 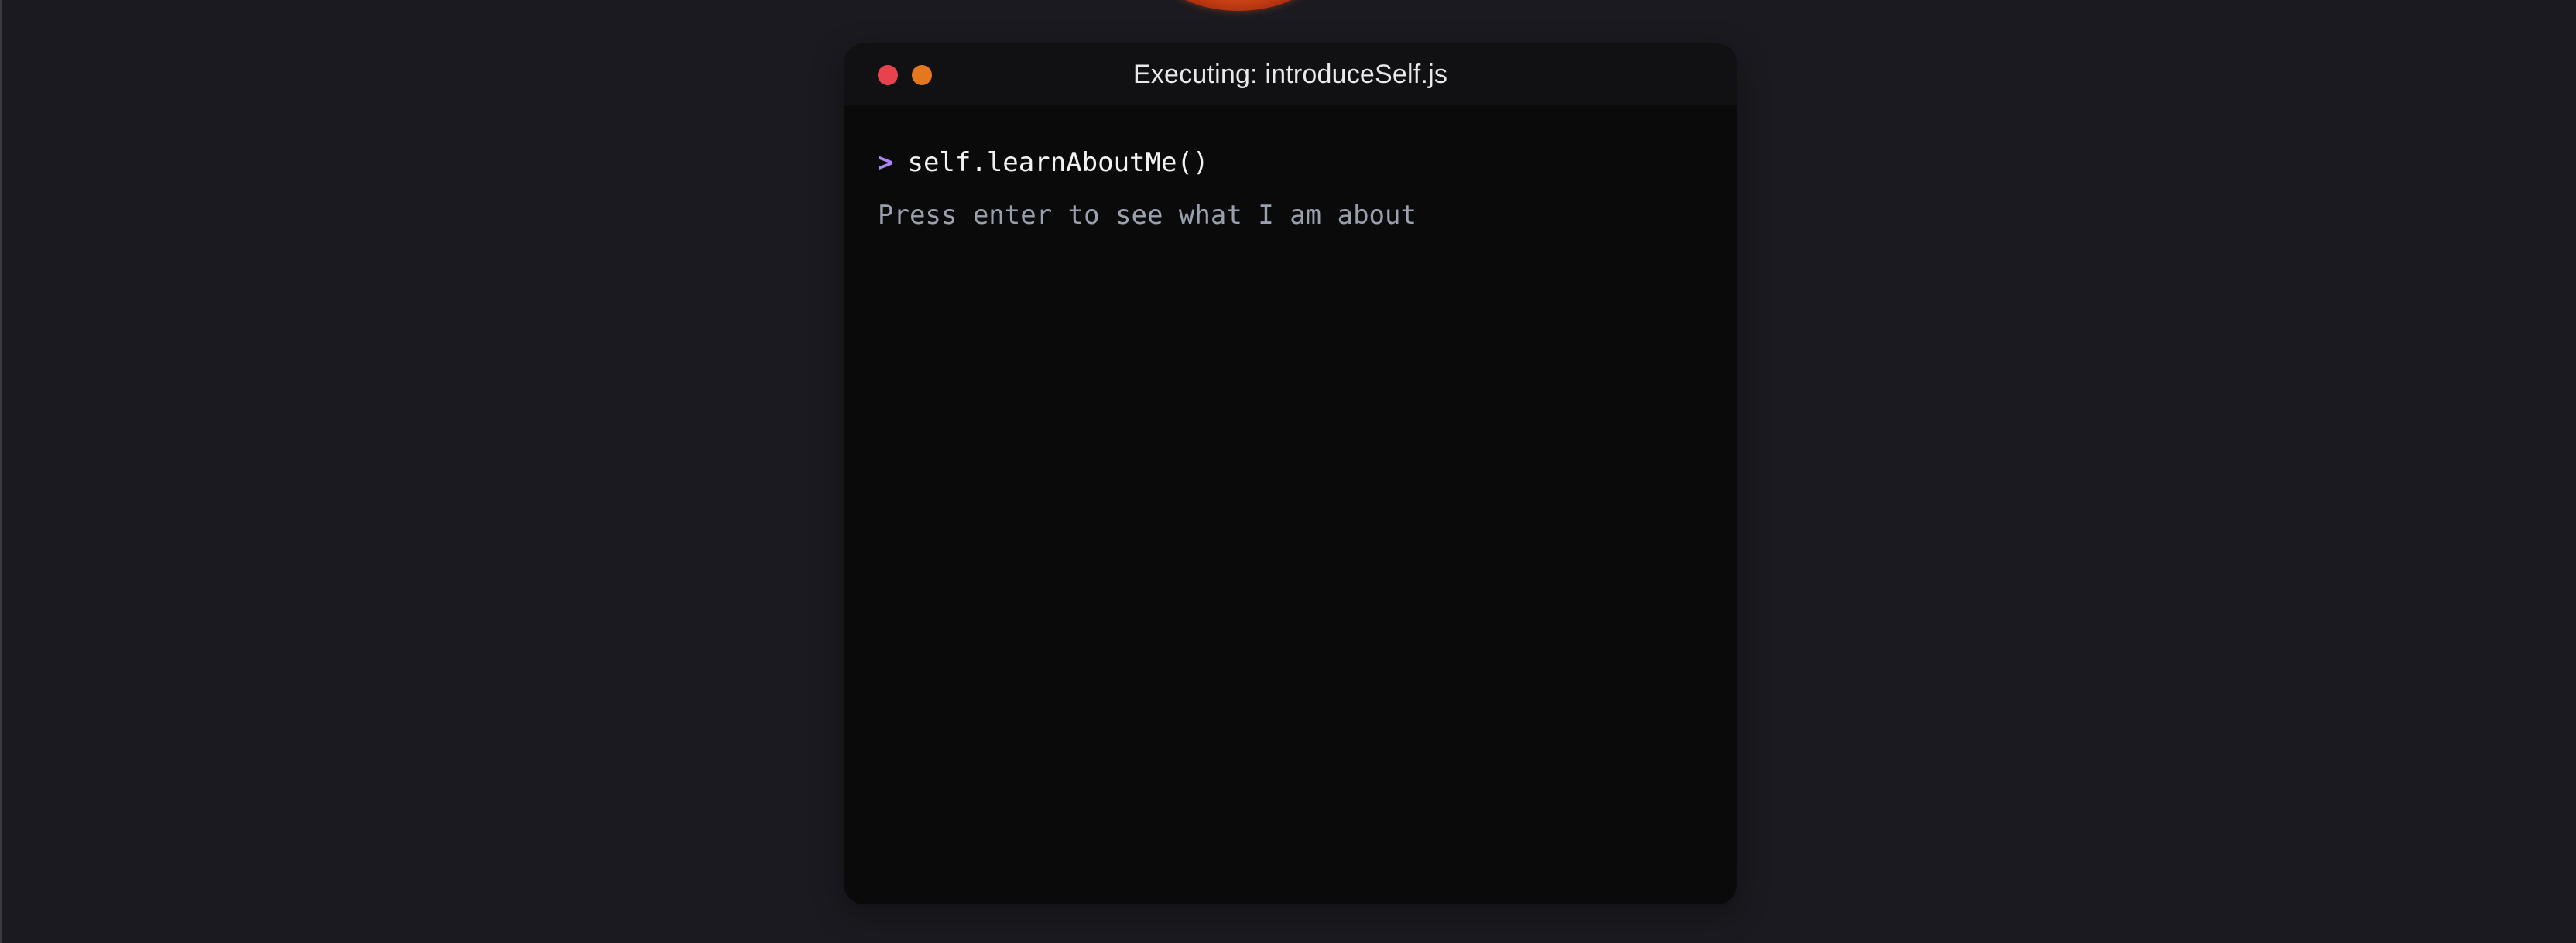 I want to click on prompt-symbol: >, so click(x=886, y=162).